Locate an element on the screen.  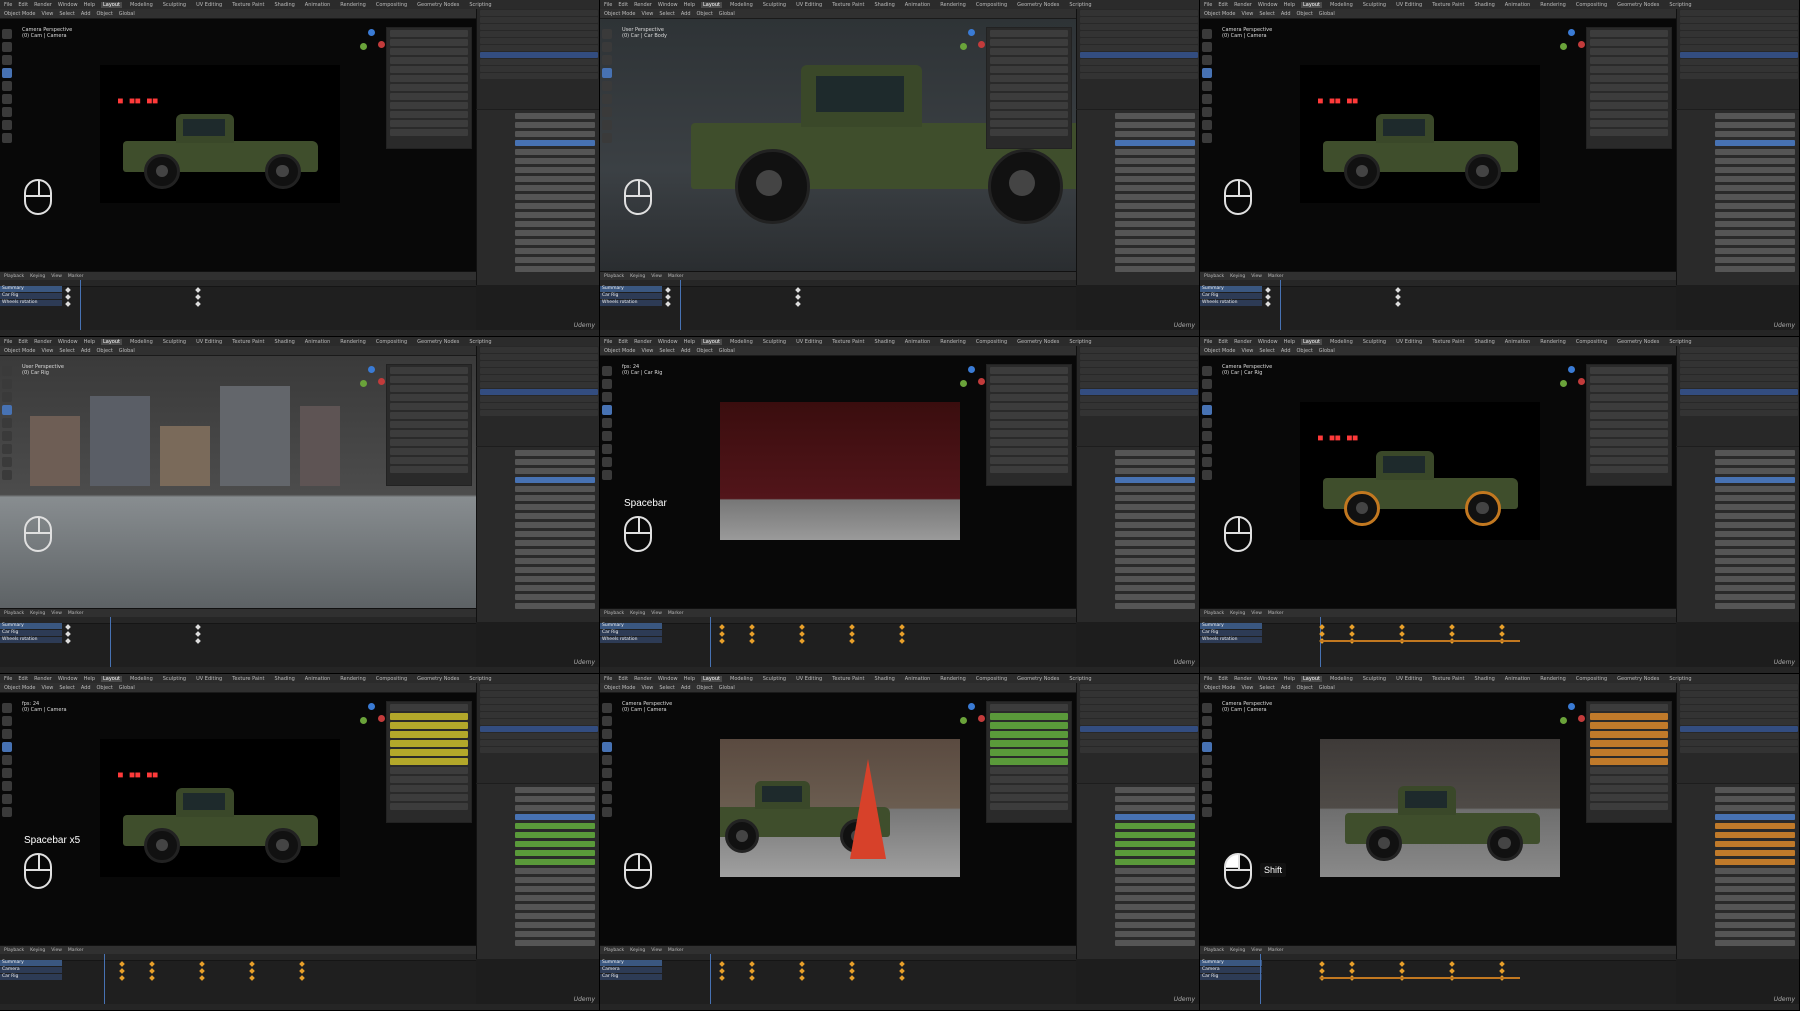
menu-item: Edit is located at coordinates (1223, 5).